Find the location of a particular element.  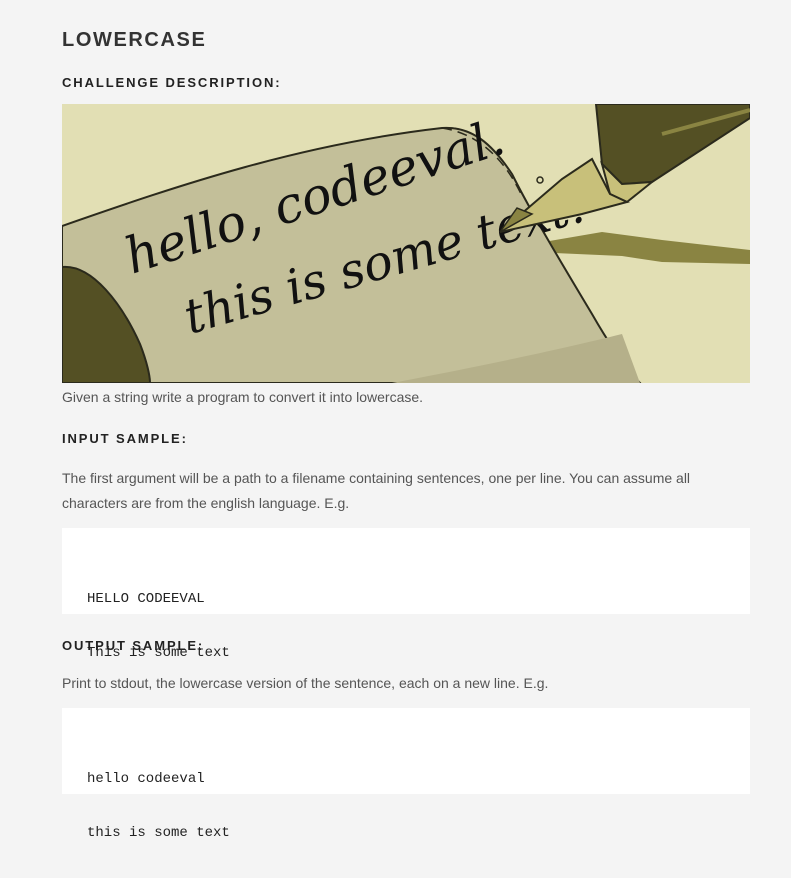

challenge-description-heading: CHALLENGE DESCRIPTION: is located at coordinates (172, 82).